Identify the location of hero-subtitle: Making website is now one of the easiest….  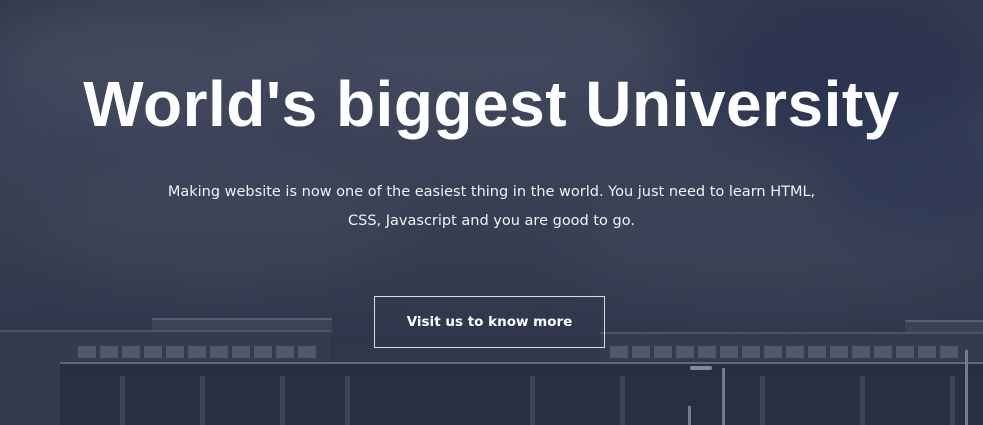
(491, 206).